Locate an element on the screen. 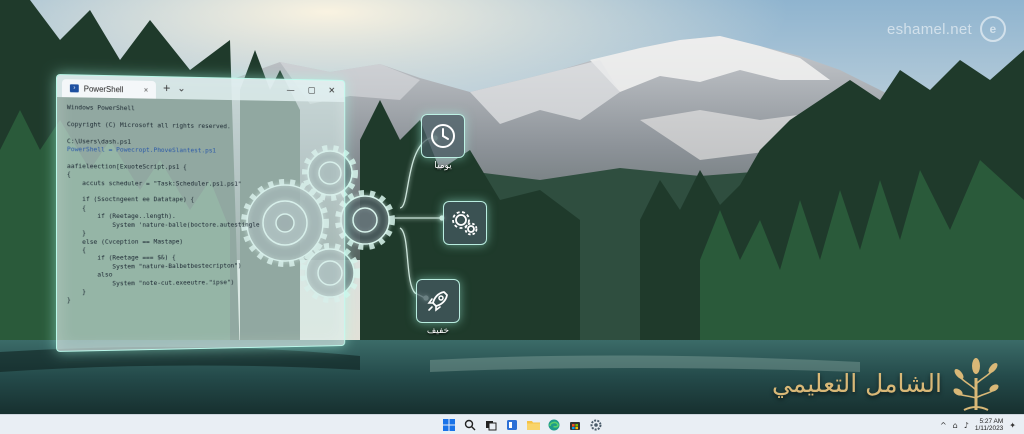 The image size is (1024, 434). minimize-button: — is located at coordinates (290, 91).